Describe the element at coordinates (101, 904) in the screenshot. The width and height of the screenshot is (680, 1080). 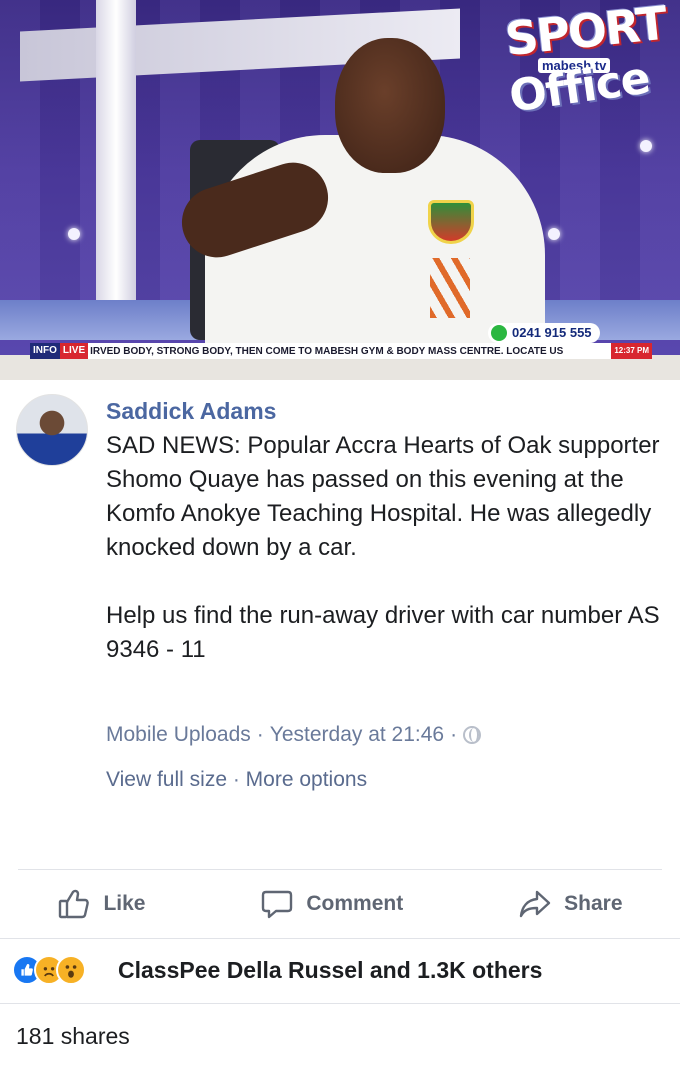
I see `like-button: Like` at that location.